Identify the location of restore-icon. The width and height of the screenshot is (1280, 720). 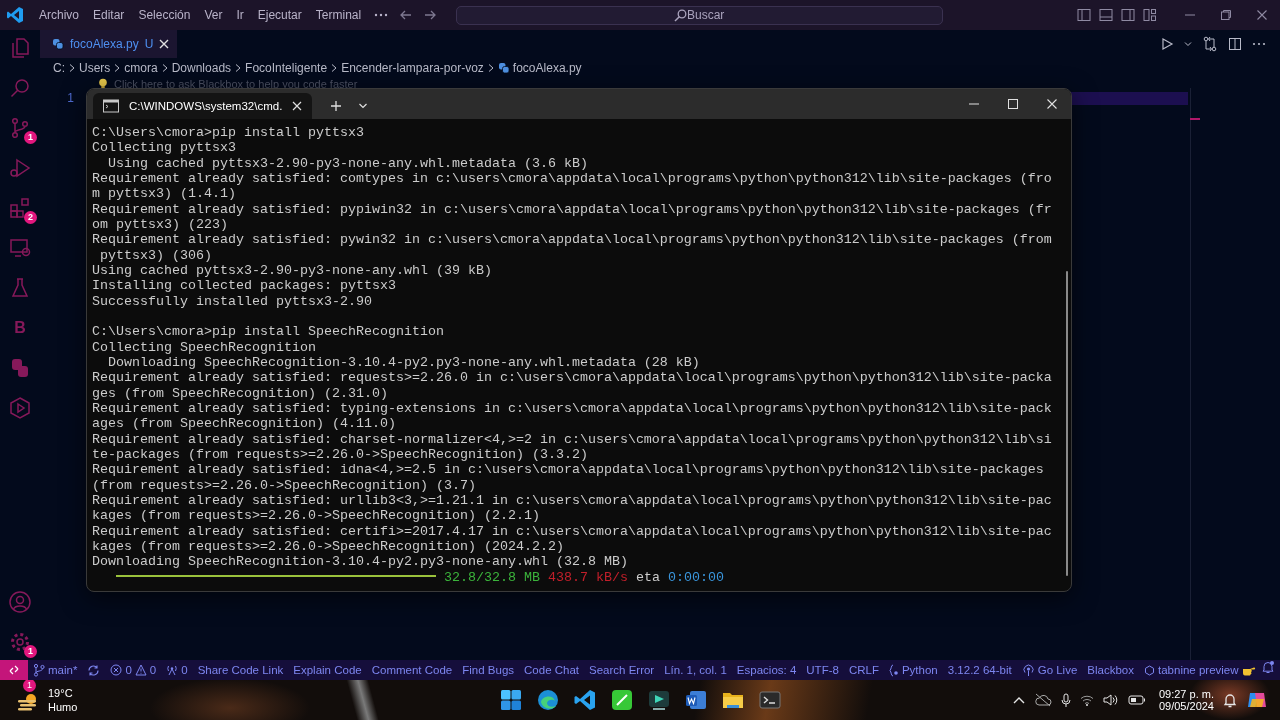
(1226, 15).